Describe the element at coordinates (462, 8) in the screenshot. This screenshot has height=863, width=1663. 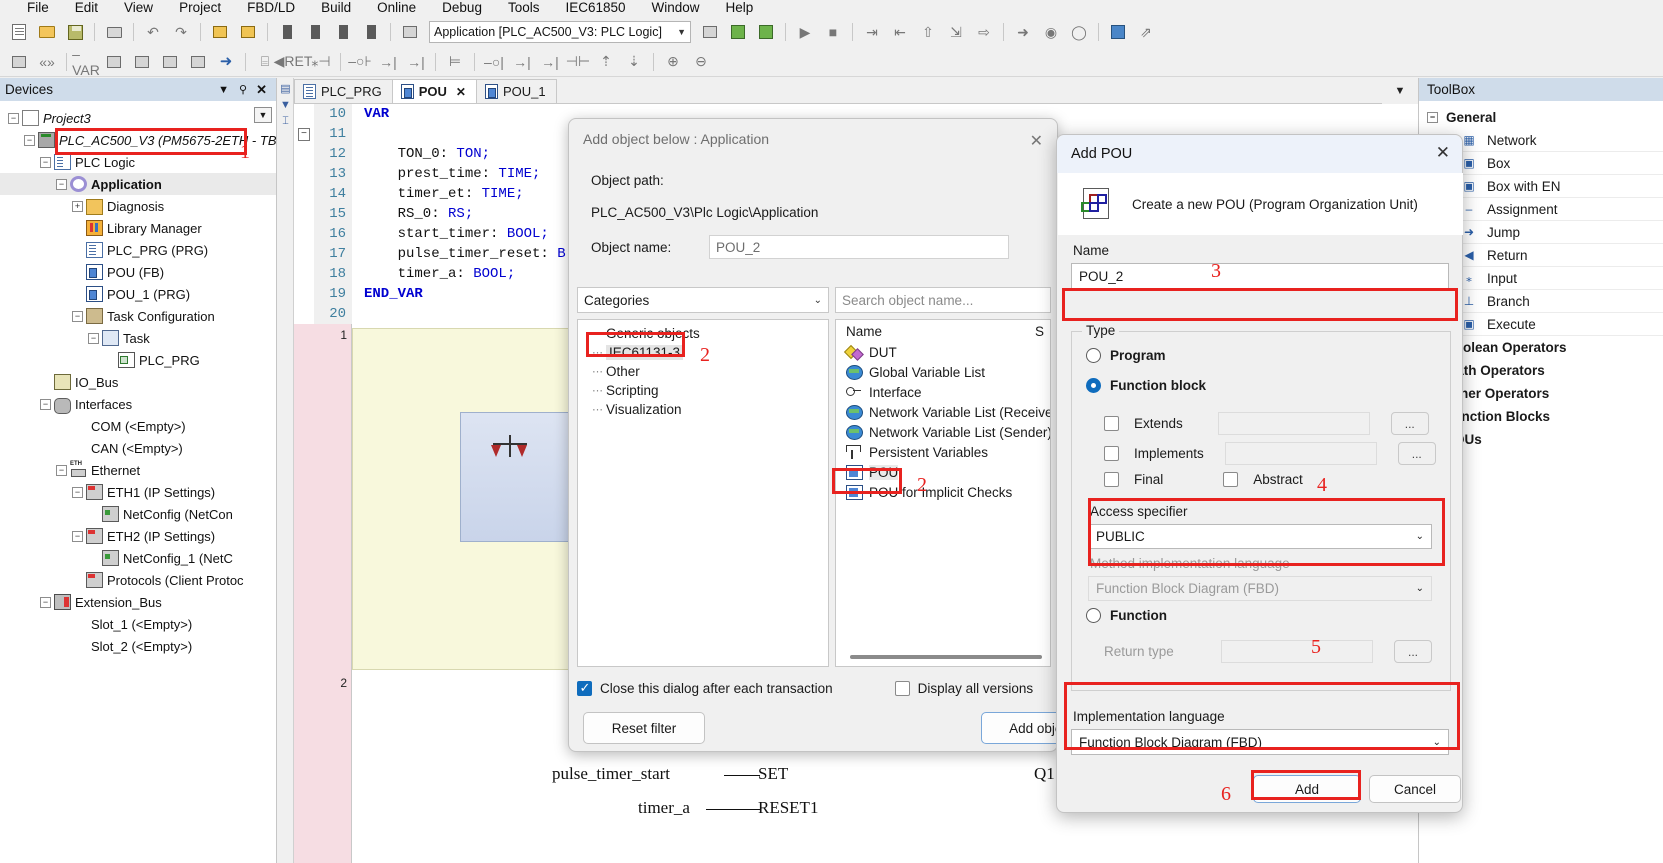
I see `menu-item-debug: Debug` at that location.